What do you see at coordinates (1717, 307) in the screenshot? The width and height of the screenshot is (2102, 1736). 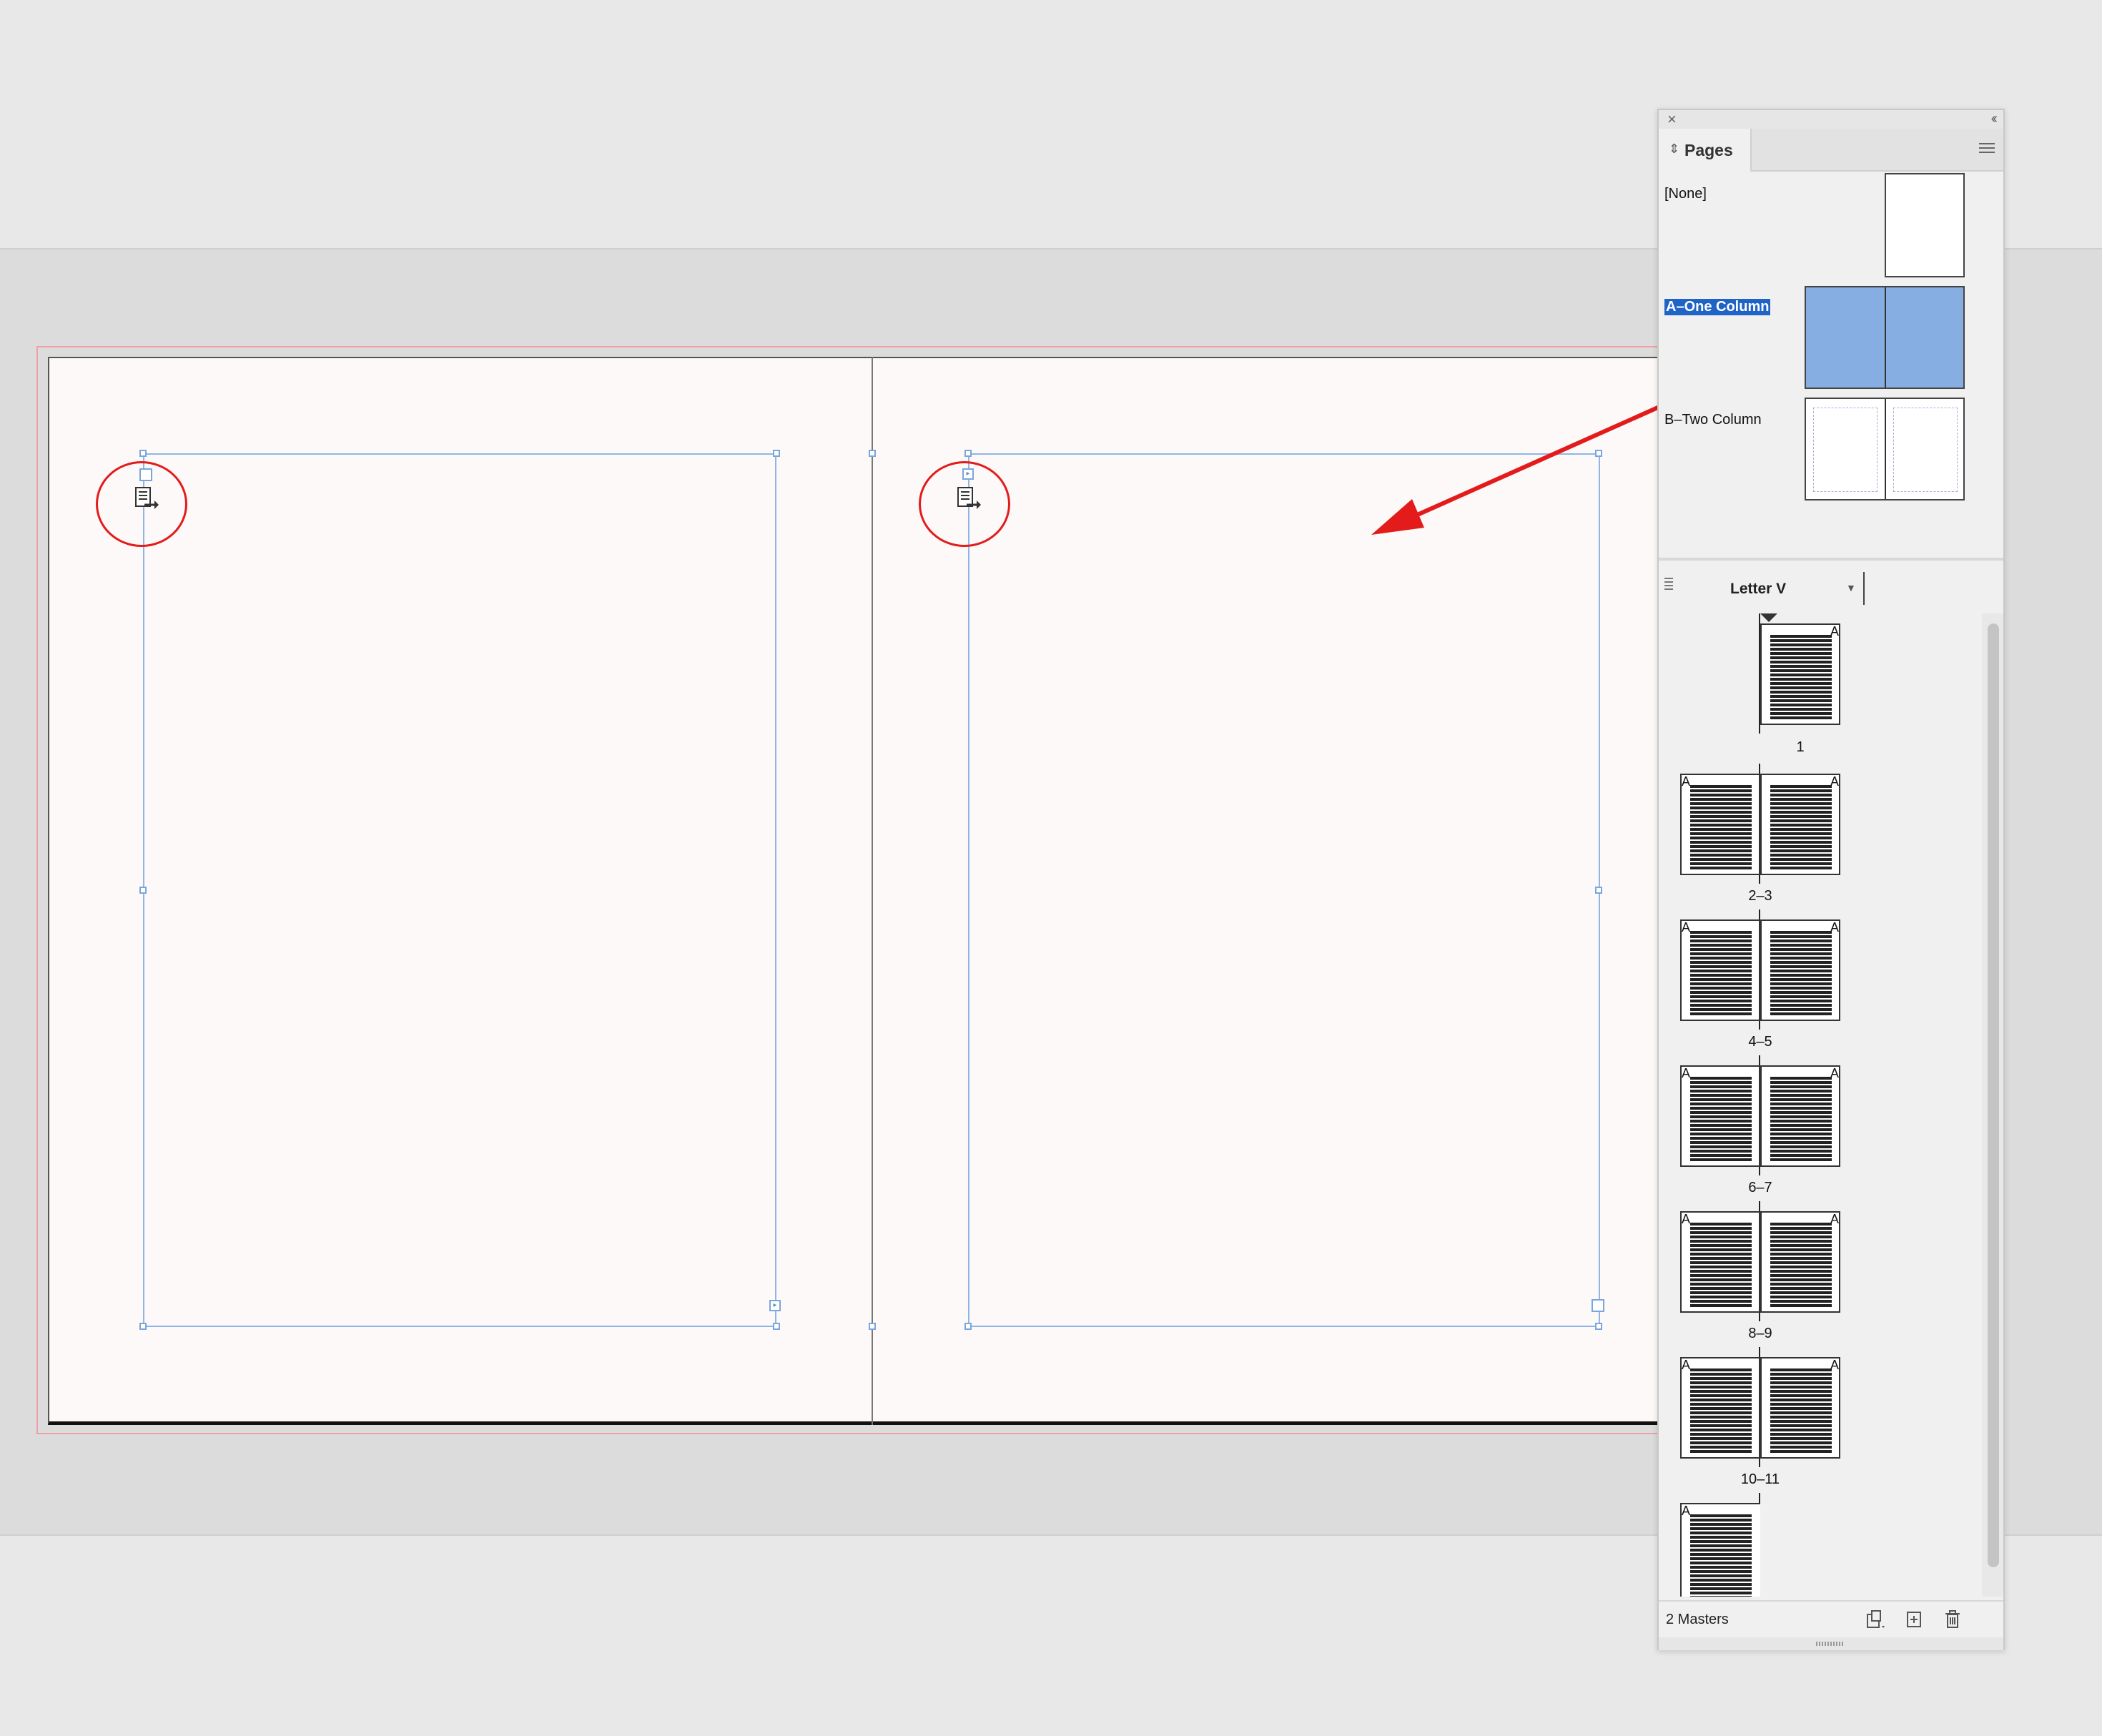 I see `master-a-label: A–One Column` at bounding box center [1717, 307].